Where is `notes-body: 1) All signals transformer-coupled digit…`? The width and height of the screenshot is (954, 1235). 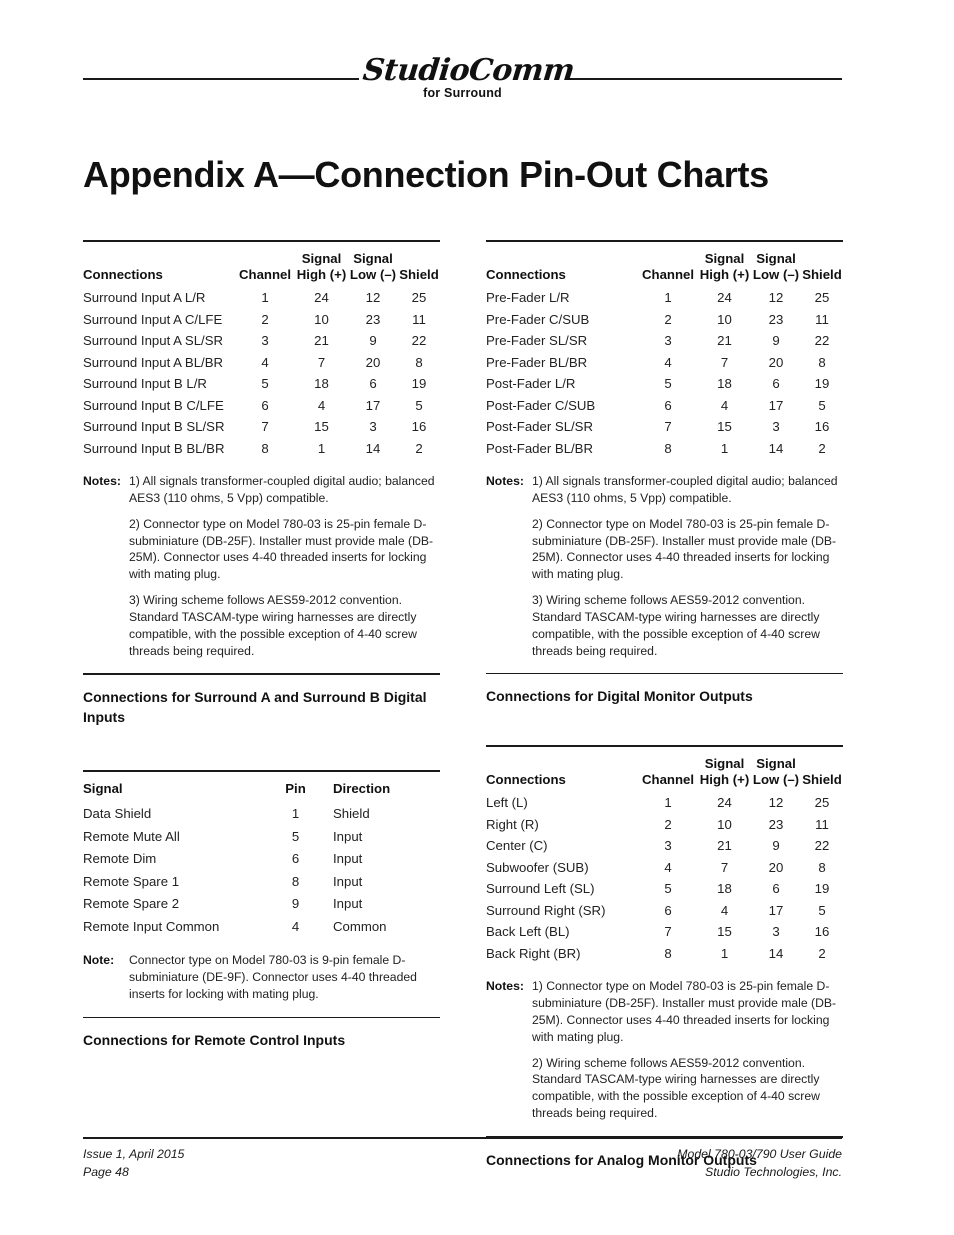
notes-body: 1) All signals transformer-coupled digit… is located at coordinates (687, 566).